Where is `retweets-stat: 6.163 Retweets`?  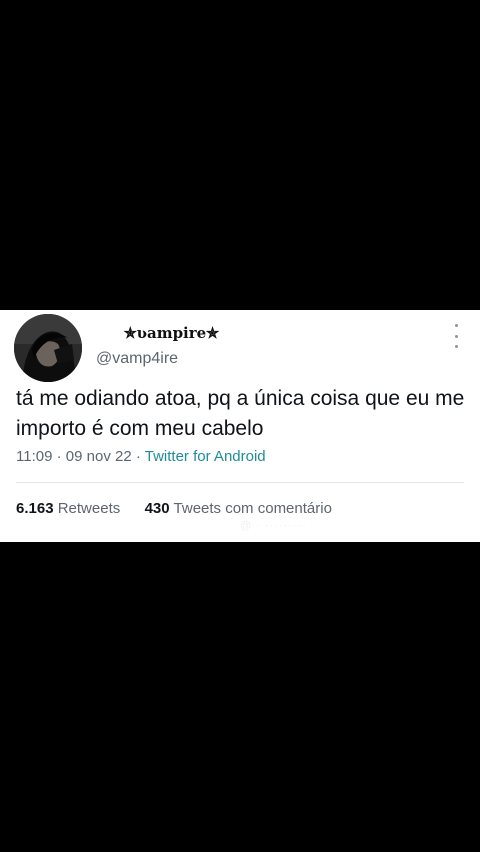 retweets-stat: 6.163 Retweets is located at coordinates (70, 508).